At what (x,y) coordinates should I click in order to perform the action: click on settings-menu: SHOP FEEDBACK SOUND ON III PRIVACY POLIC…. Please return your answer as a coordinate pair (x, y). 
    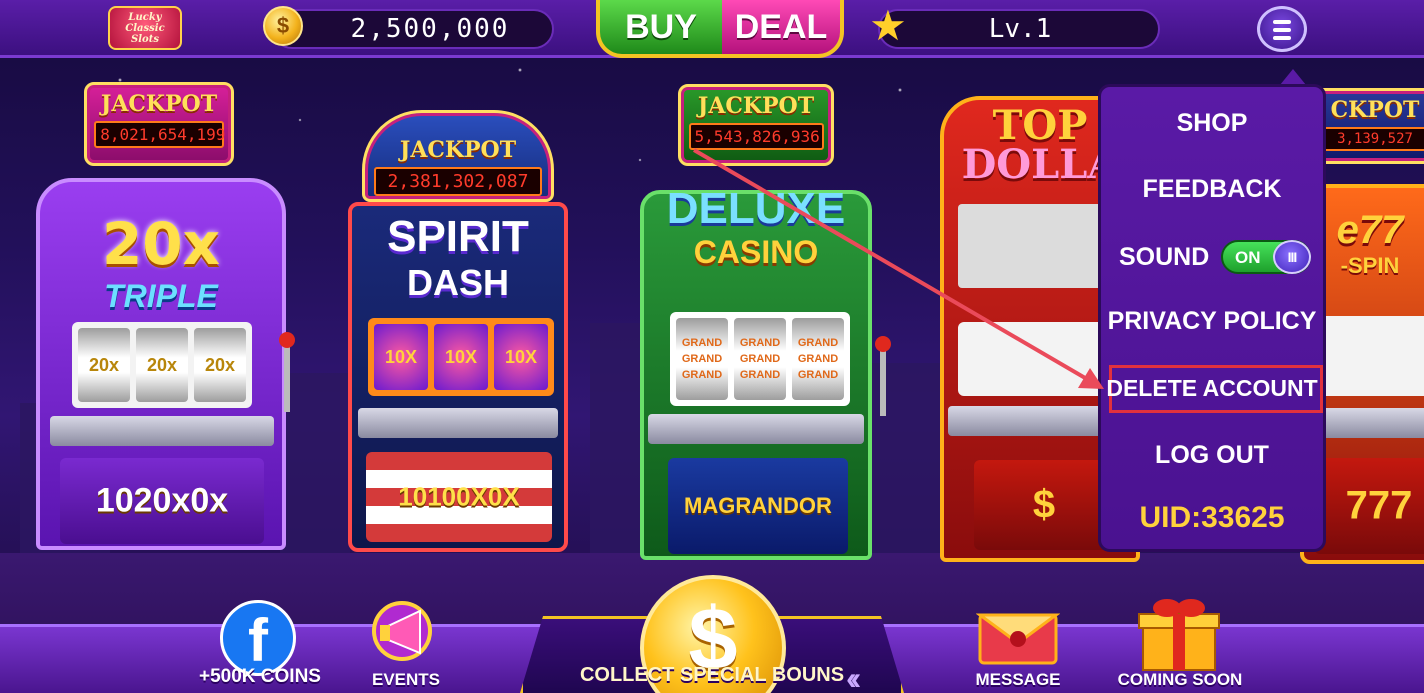
    Looking at the image, I should click on (1212, 318).